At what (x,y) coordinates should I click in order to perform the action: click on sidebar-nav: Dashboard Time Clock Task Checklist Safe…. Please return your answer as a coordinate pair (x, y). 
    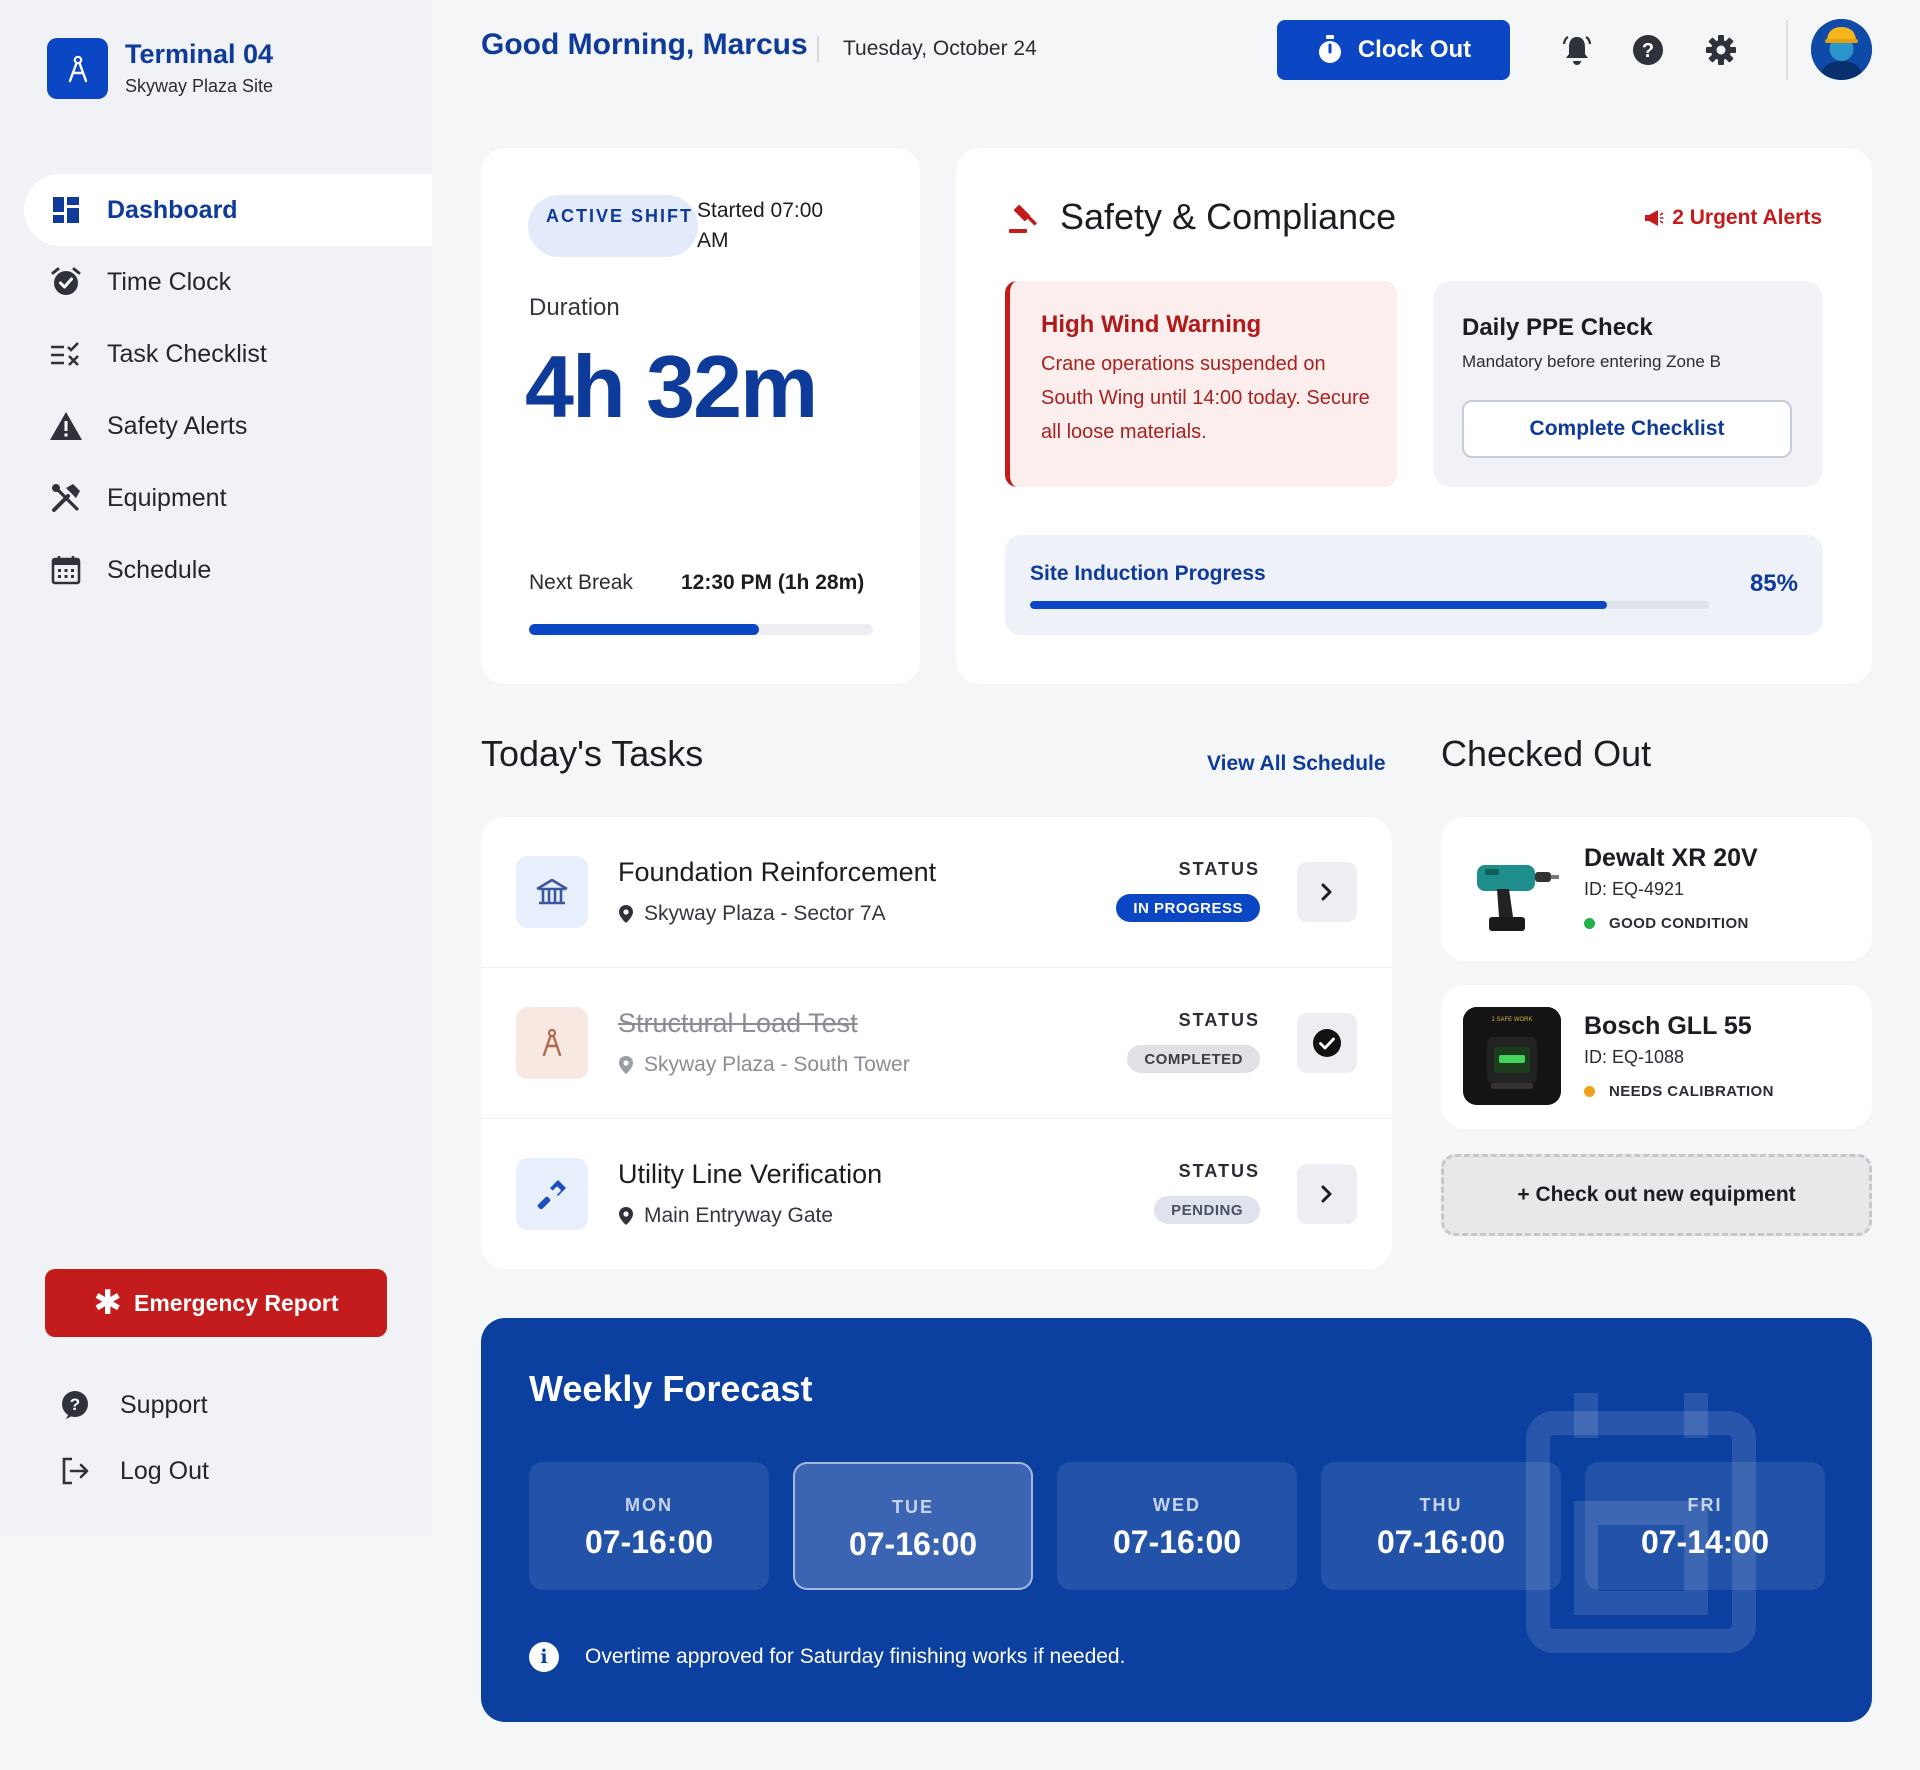
    Looking at the image, I should click on (228, 390).